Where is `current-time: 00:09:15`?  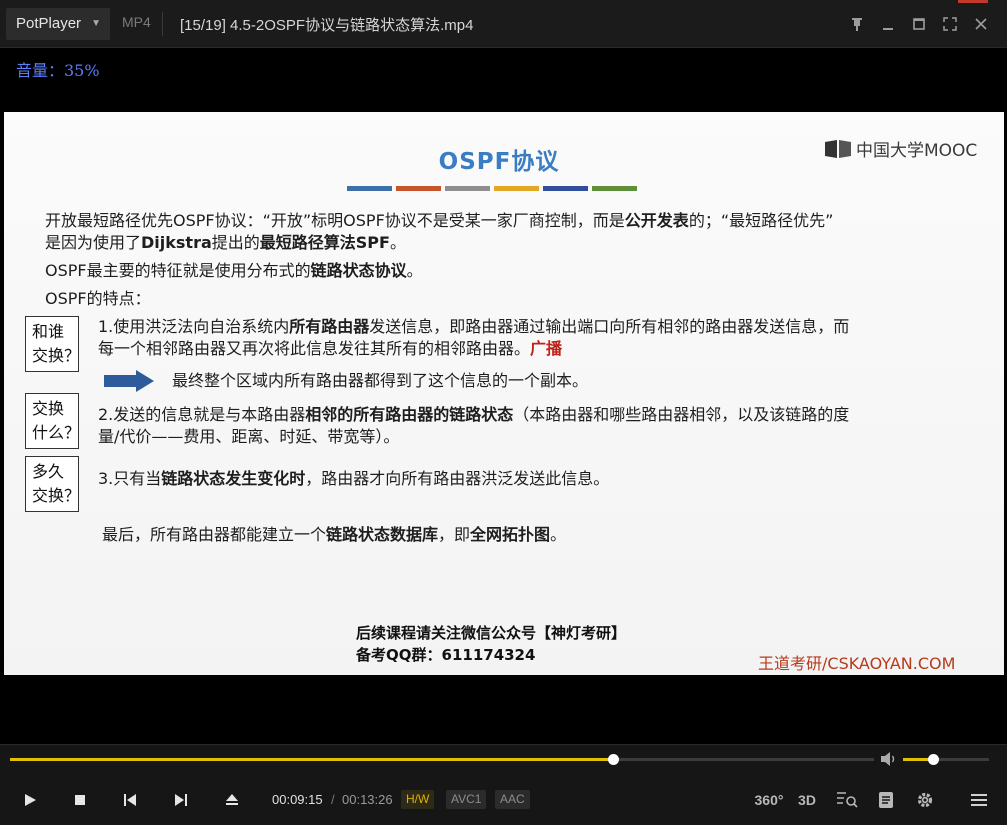 current-time: 00:09:15 is located at coordinates (297, 799).